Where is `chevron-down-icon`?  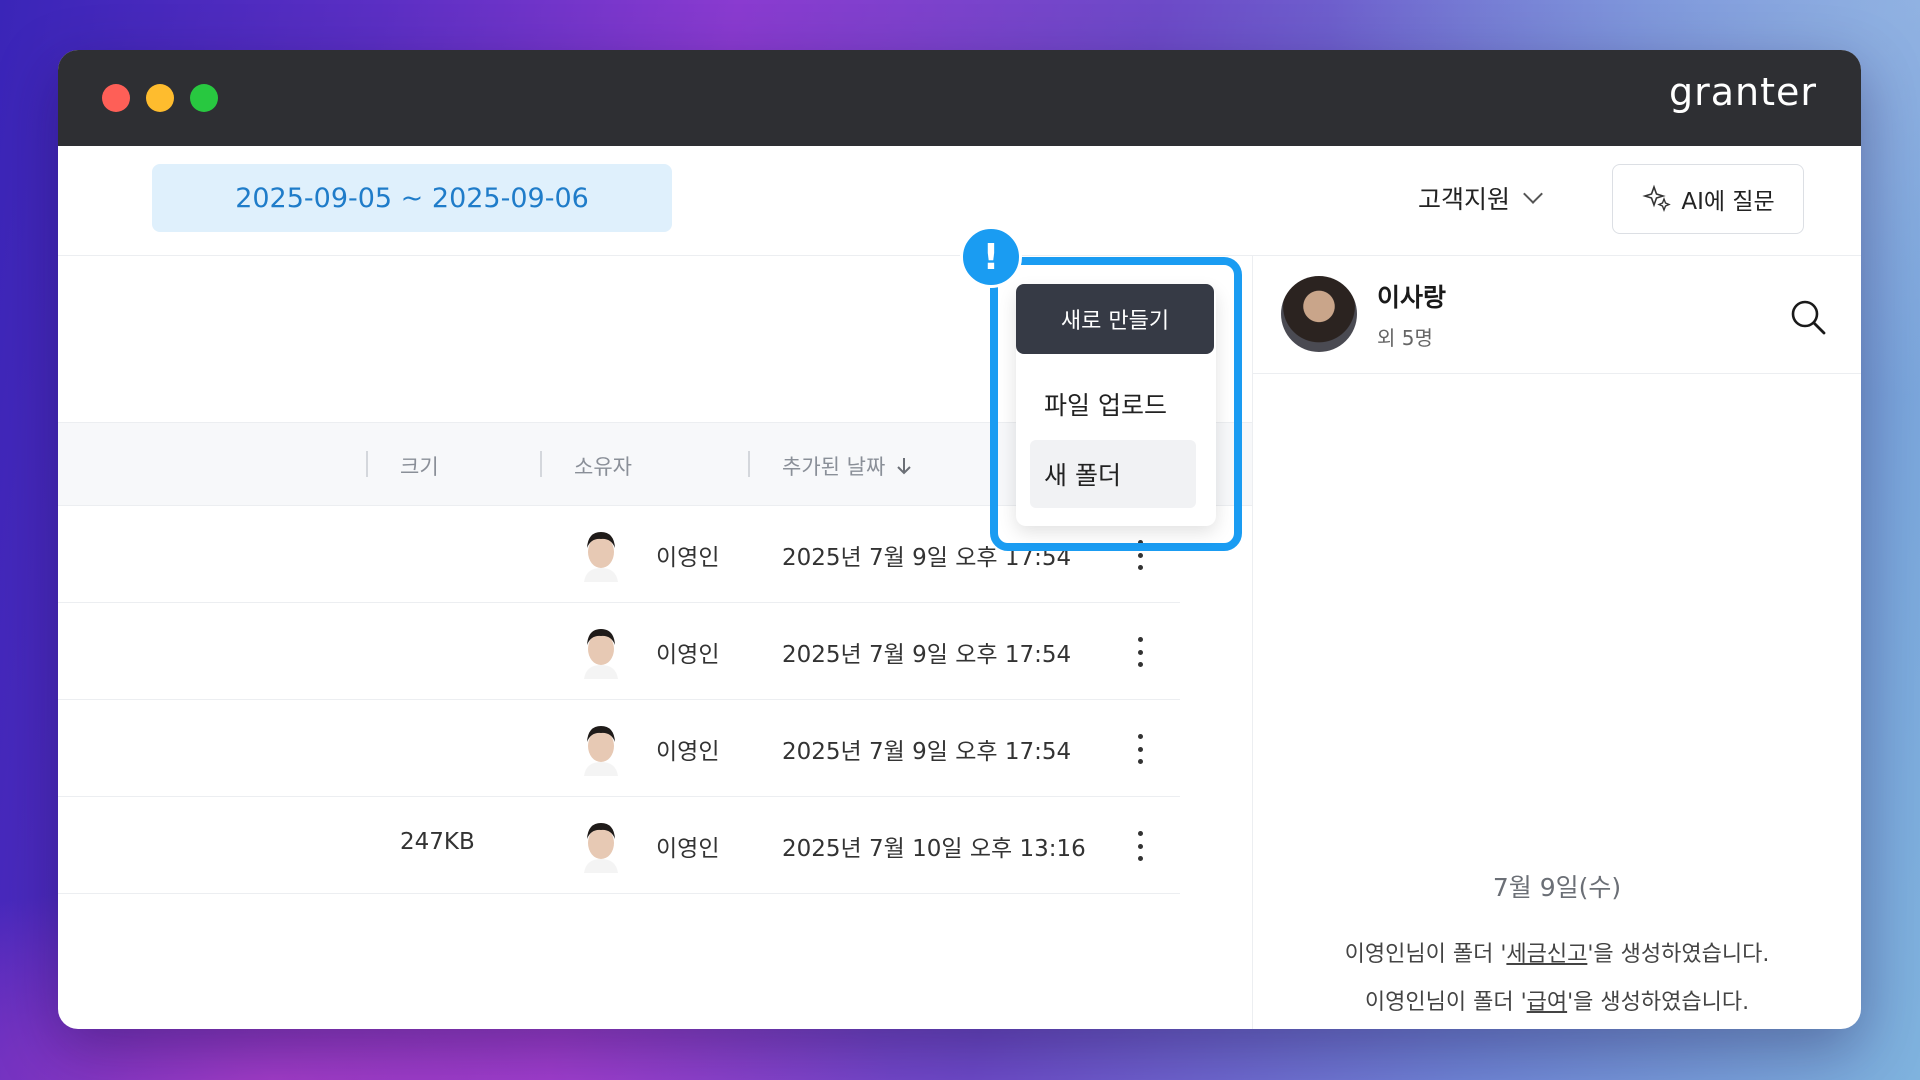
chevron-down-icon is located at coordinates (1533, 194).